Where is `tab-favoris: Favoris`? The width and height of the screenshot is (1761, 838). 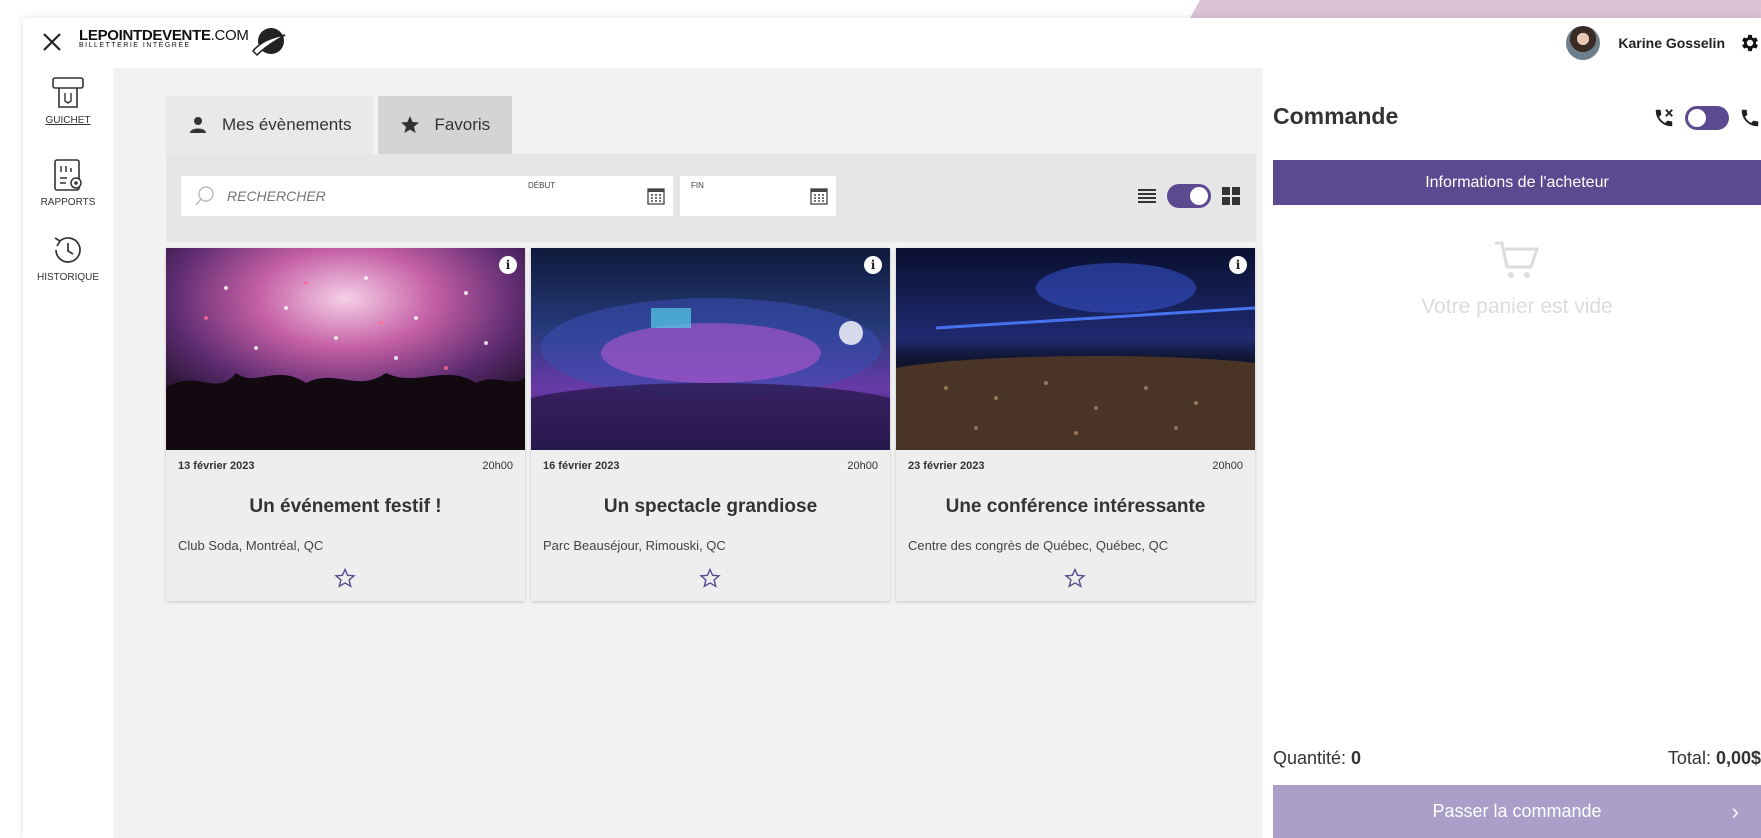
tab-favoris: Favoris is located at coordinates (445, 125).